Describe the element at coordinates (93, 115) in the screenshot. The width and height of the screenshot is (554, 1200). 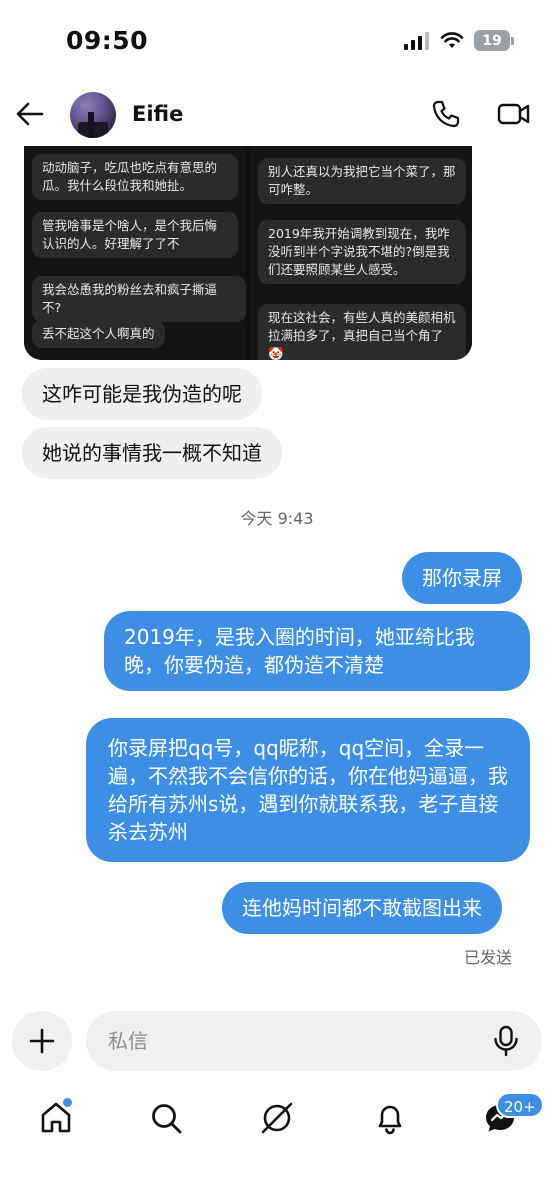
I see `avatar` at that location.